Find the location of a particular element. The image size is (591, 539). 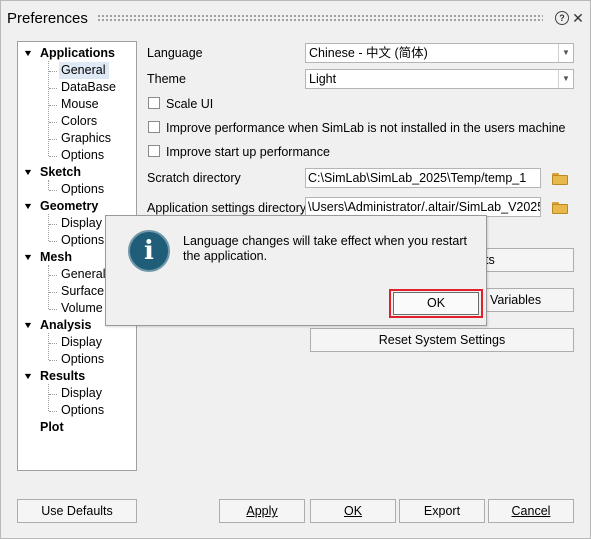

tree-label: Volume is located at coordinates (82, 308).